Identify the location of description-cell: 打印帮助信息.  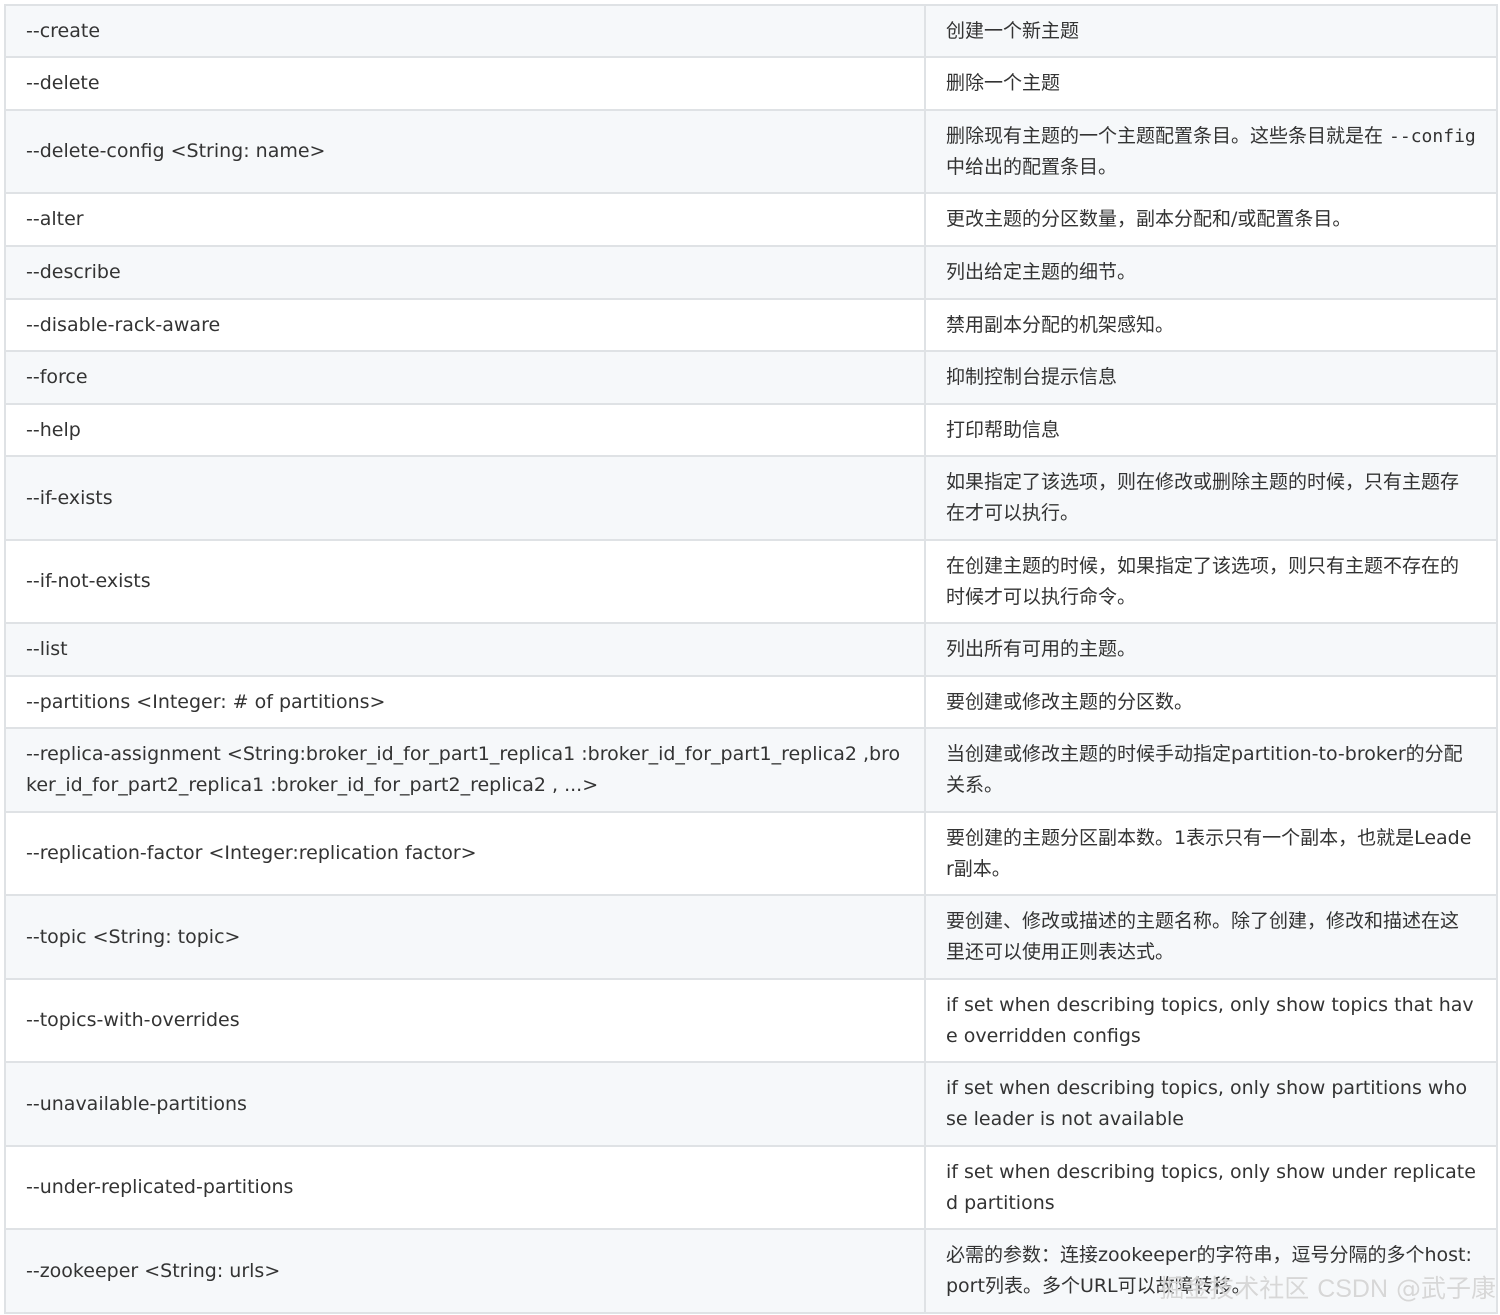
(1211, 430).